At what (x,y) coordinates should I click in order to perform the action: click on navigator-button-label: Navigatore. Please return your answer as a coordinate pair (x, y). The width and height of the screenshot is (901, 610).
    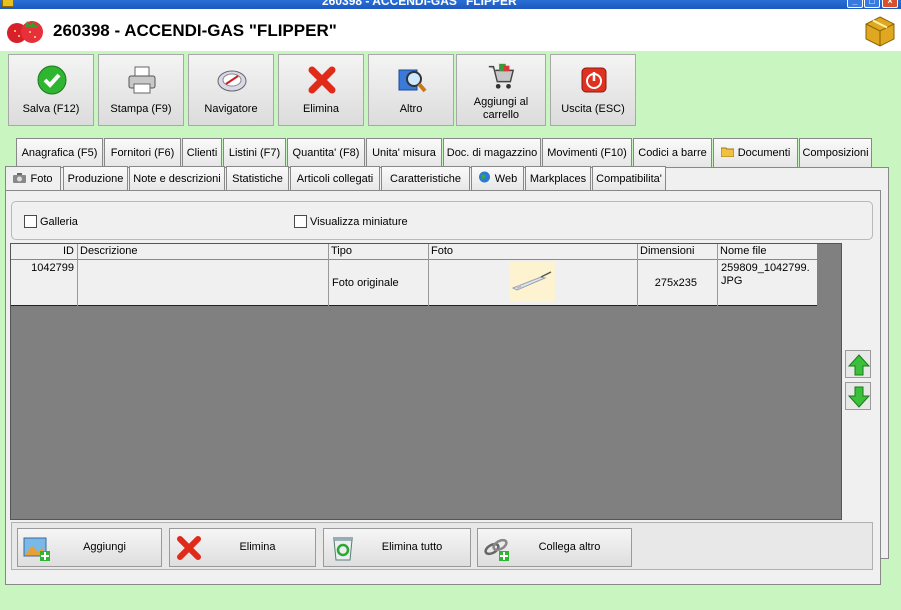
    Looking at the image, I should click on (231, 109).